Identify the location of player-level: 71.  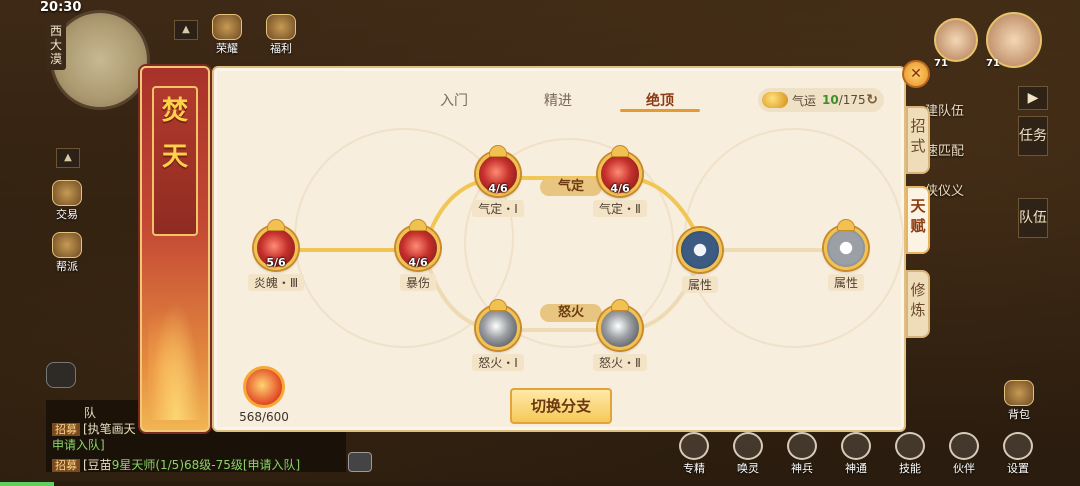
(993, 63).